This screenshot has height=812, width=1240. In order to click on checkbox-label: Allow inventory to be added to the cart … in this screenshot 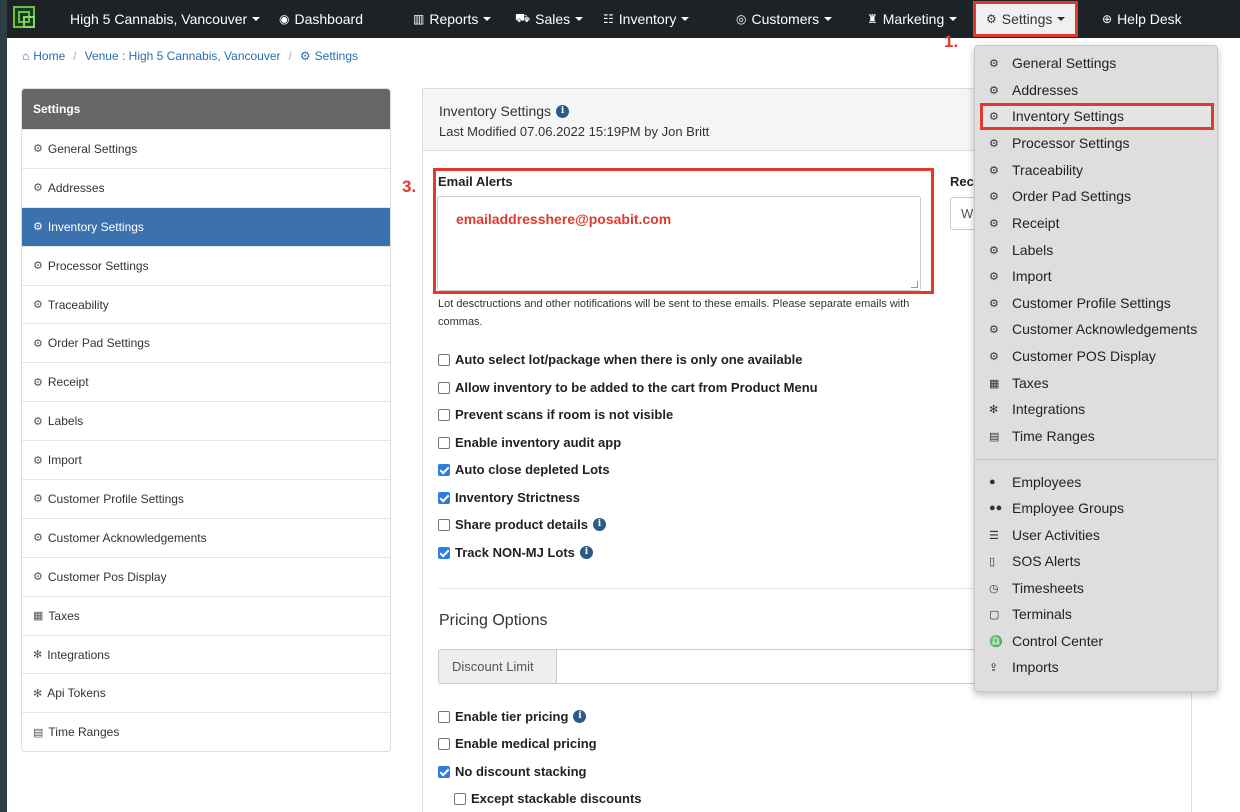, I will do `click(636, 387)`.